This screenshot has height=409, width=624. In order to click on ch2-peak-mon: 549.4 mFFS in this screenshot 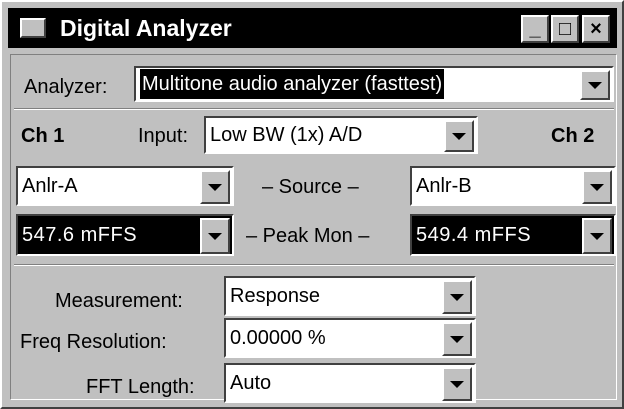, I will do `click(513, 235)`.